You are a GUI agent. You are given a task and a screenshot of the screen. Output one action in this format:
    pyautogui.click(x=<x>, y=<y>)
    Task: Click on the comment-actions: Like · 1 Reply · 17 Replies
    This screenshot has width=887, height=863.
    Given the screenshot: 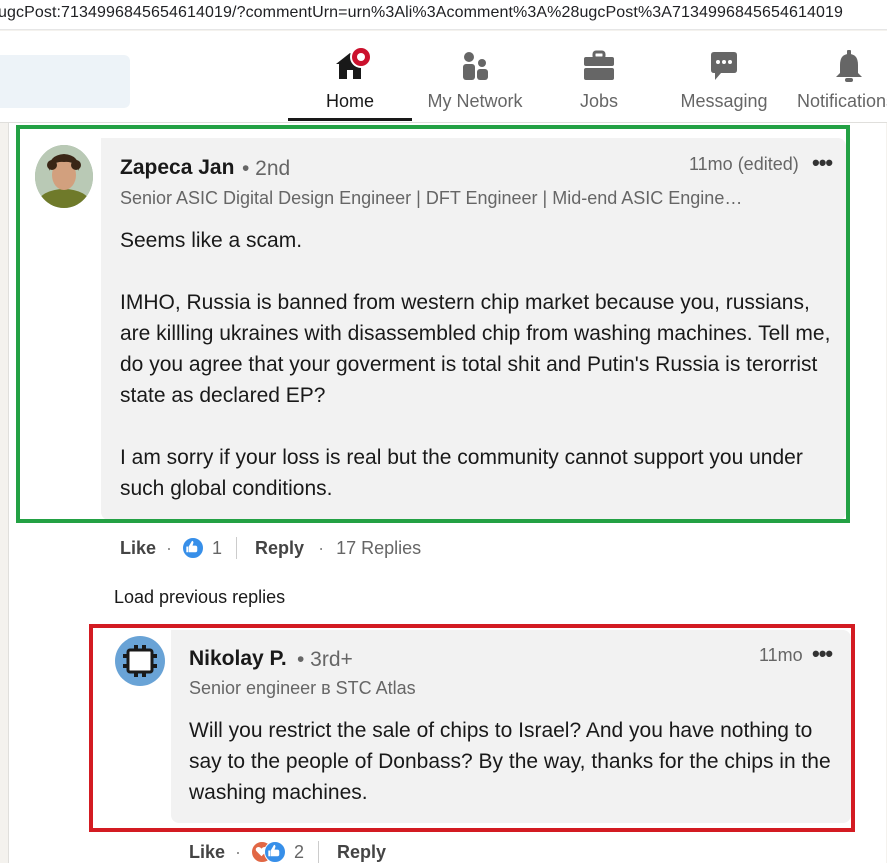 What is the action you would take?
    pyautogui.click(x=270, y=548)
    